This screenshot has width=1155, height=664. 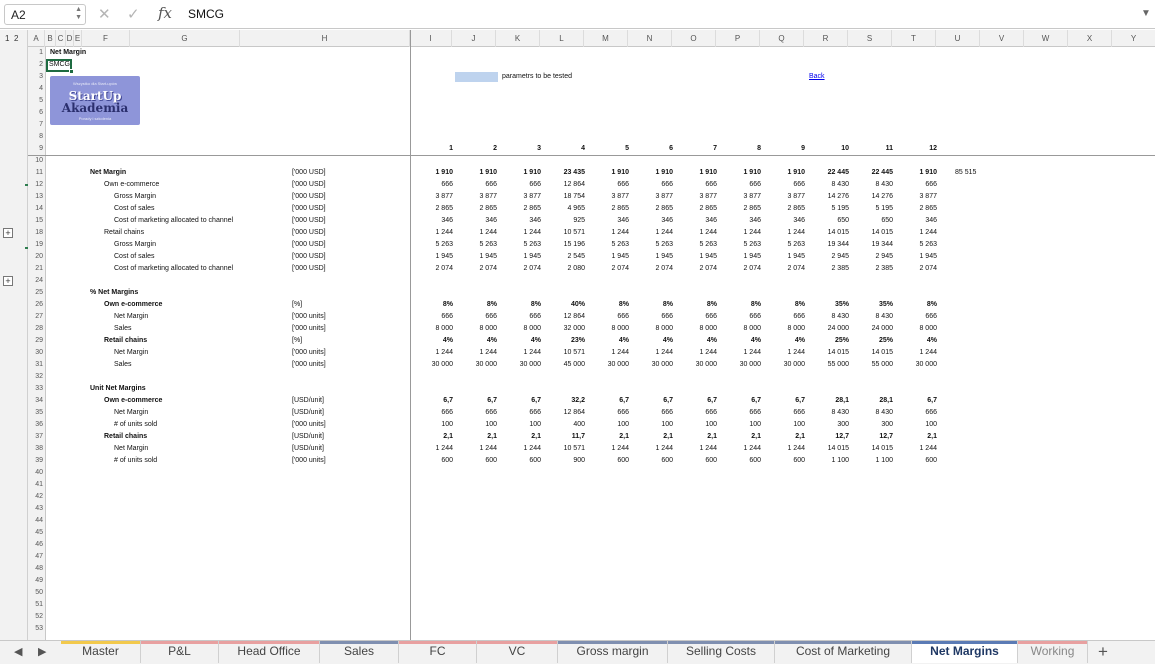 What do you see at coordinates (916, 257) in the screenshot?
I see `value-cell: 1 945` at bounding box center [916, 257].